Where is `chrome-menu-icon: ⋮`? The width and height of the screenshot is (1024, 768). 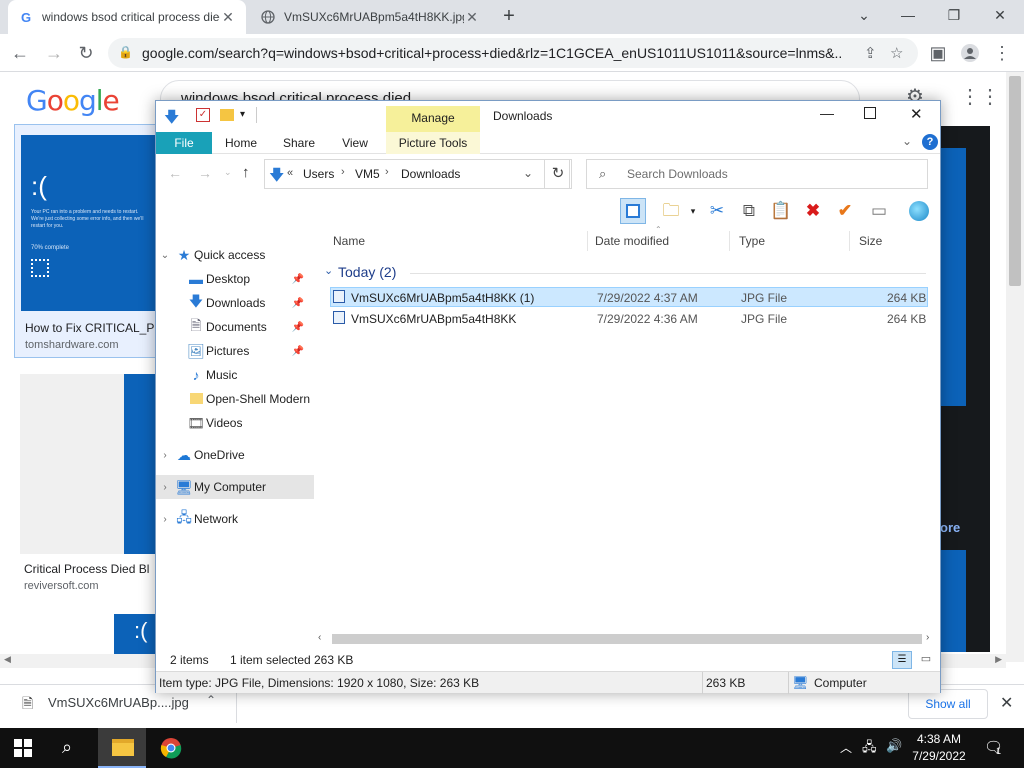 chrome-menu-icon: ⋮ is located at coordinates (1002, 53).